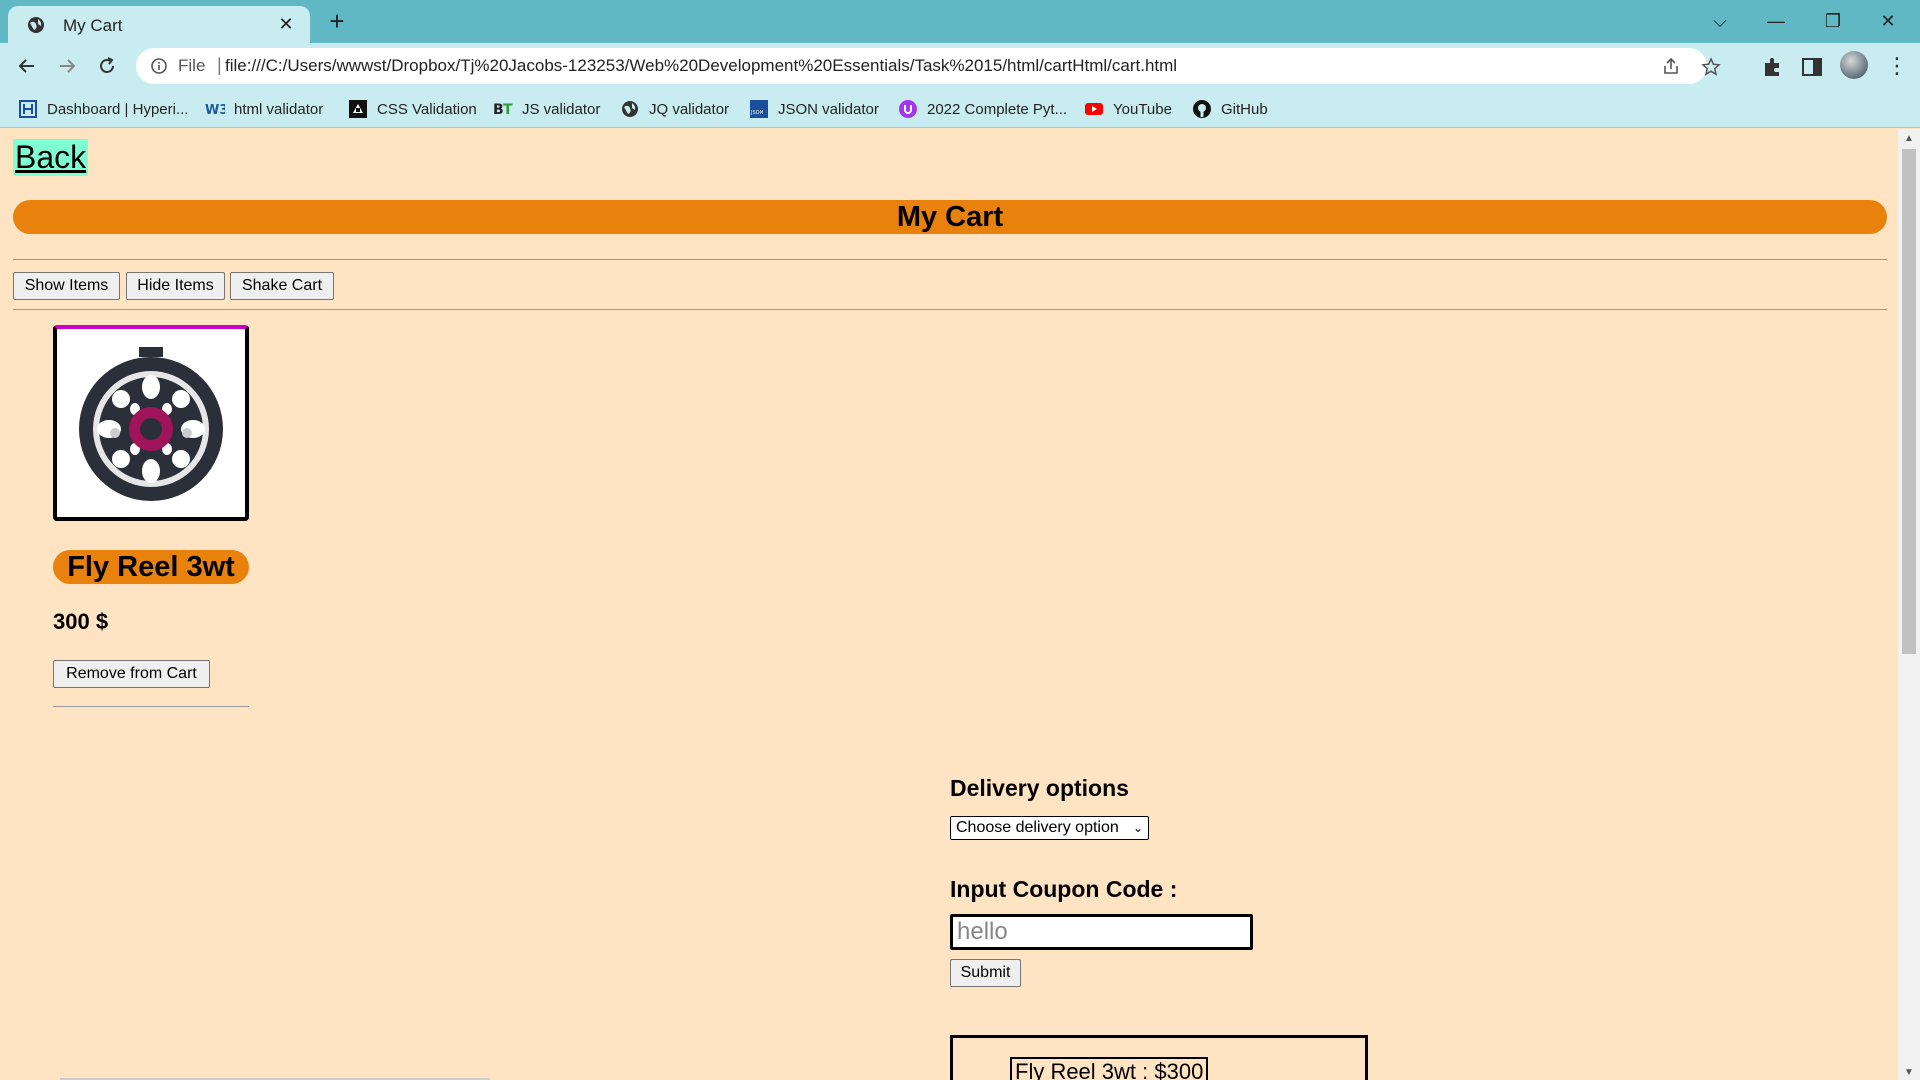 The height and width of the screenshot is (1080, 1920). What do you see at coordinates (1039, 788) in the screenshot?
I see `delivery-heading: Delivery options` at bounding box center [1039, 788].